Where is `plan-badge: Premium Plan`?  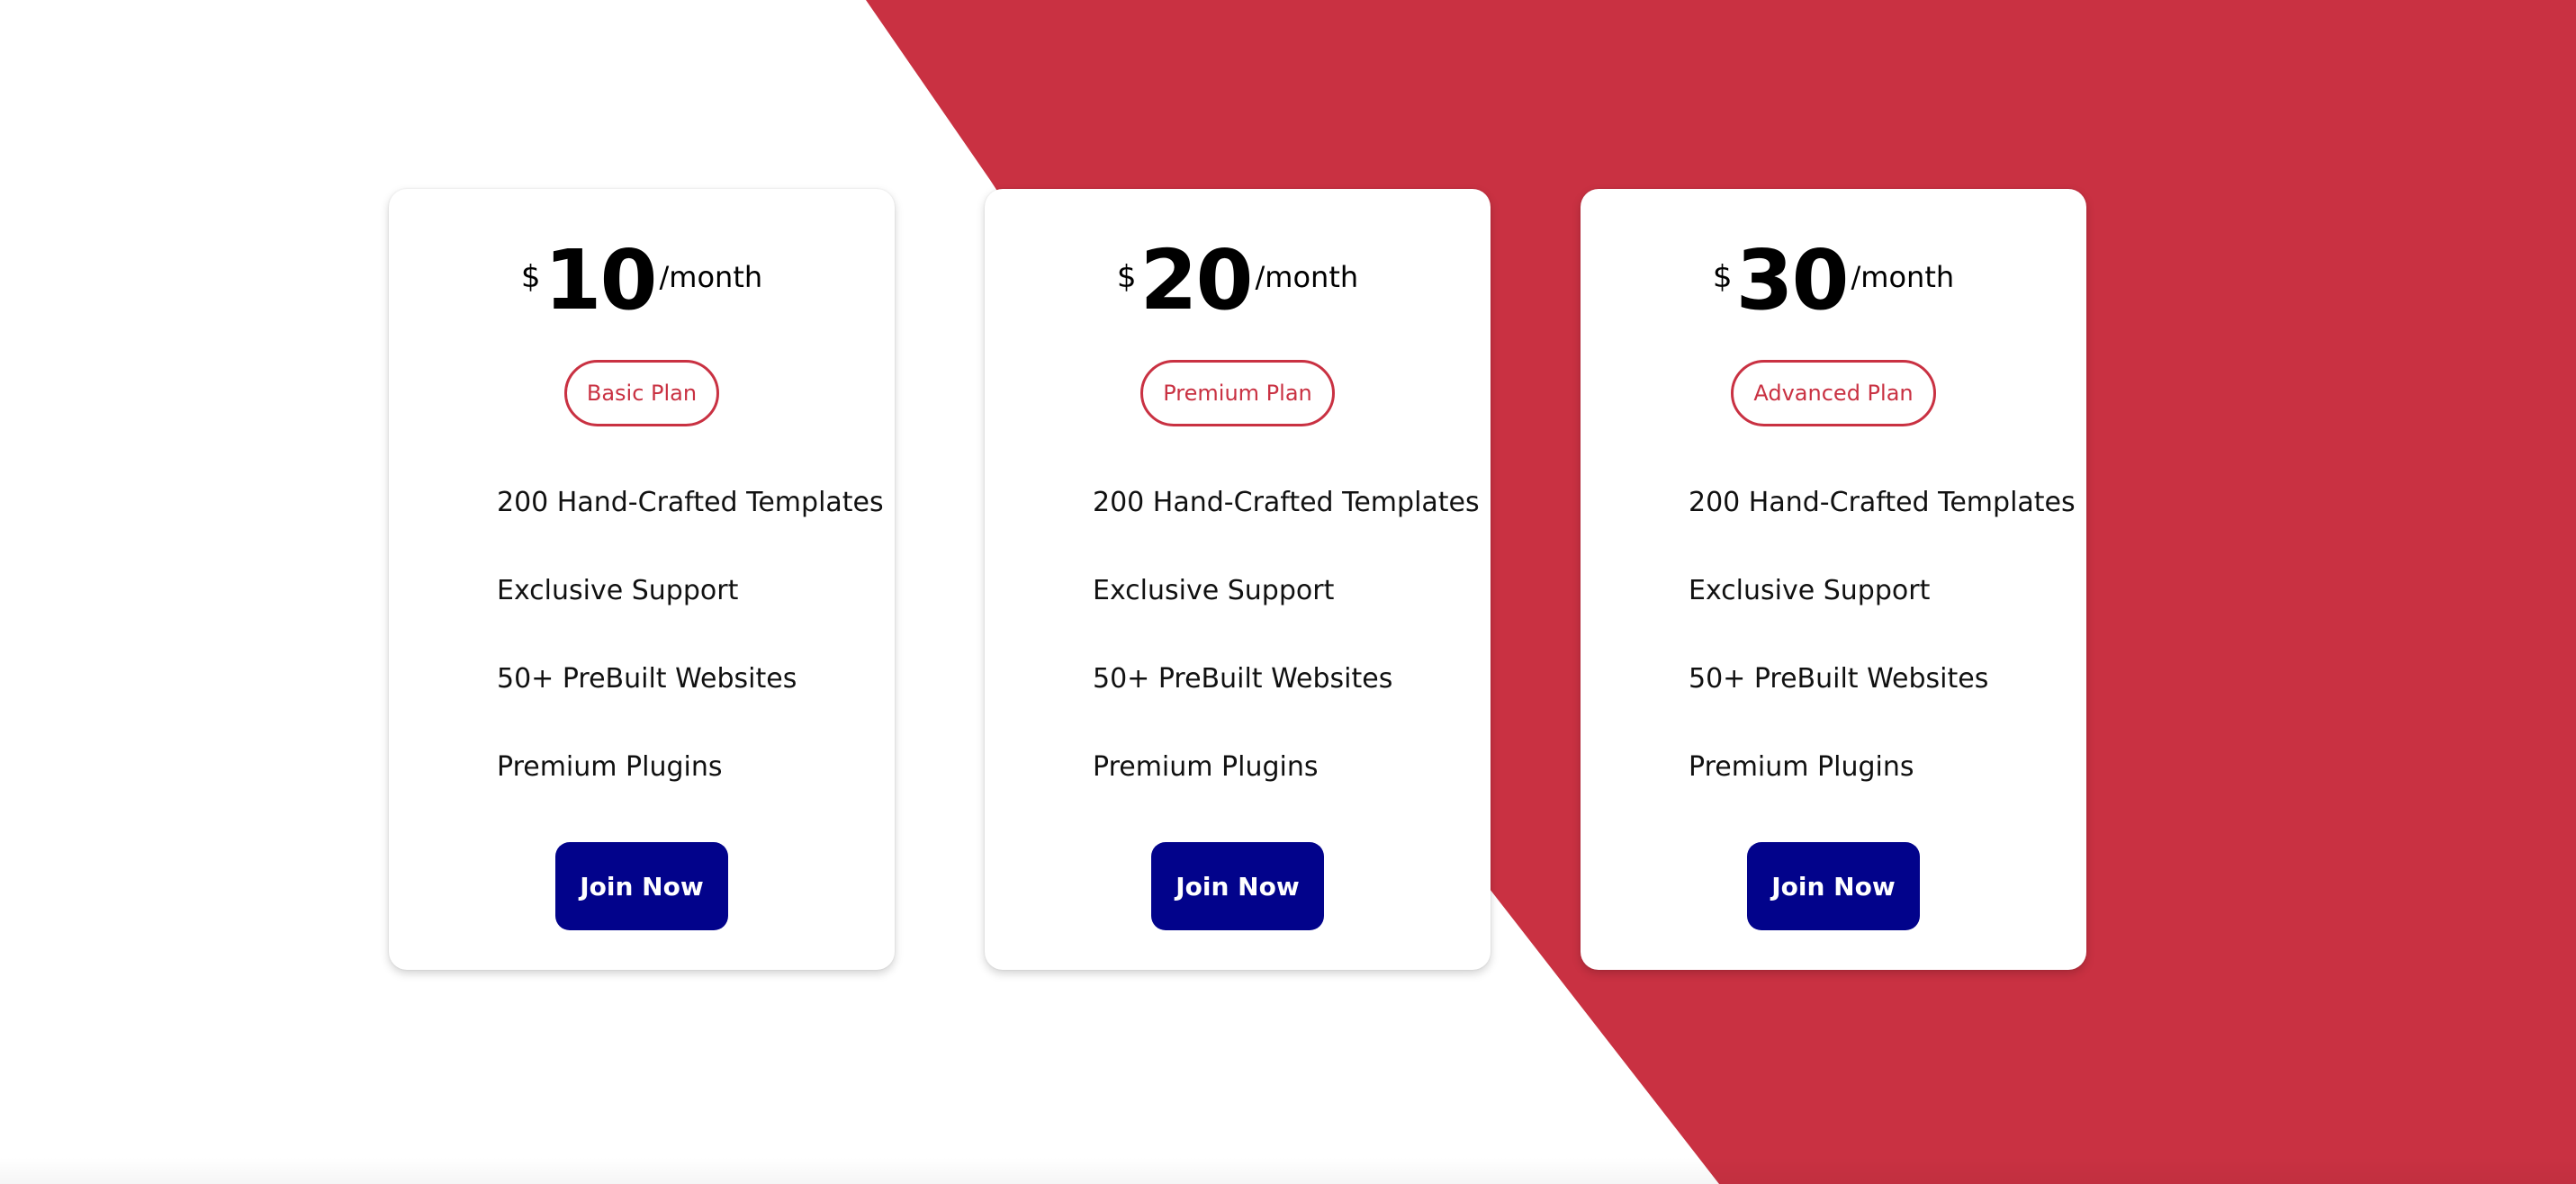
plan-badge: Premium Plan is located at coordinates (1237, 393).